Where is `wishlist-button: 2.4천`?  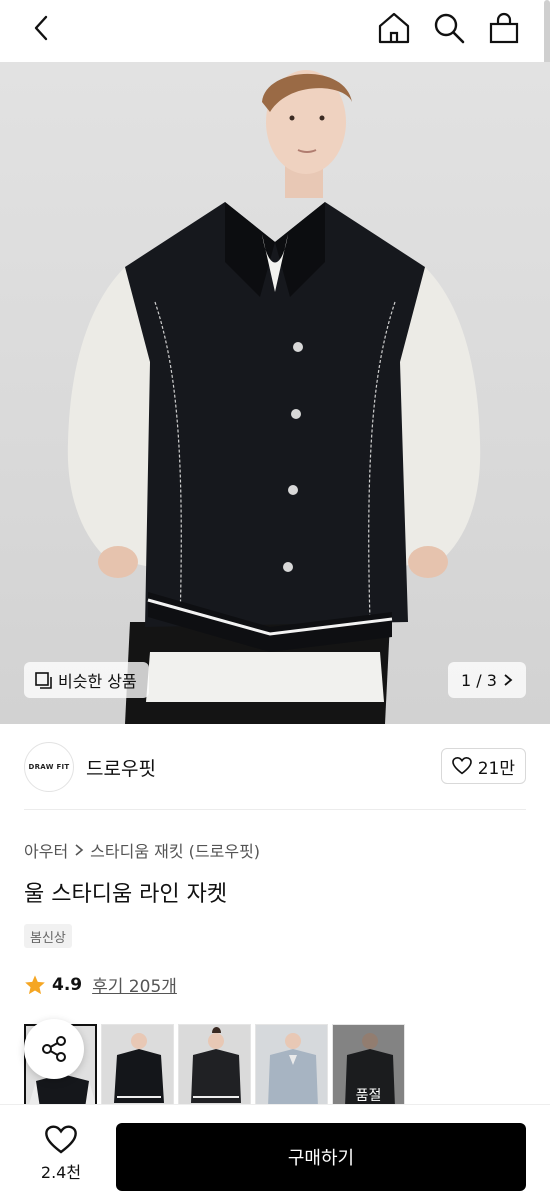
wishlist-button: 2.4천 is located at coordinates (61, 1154).